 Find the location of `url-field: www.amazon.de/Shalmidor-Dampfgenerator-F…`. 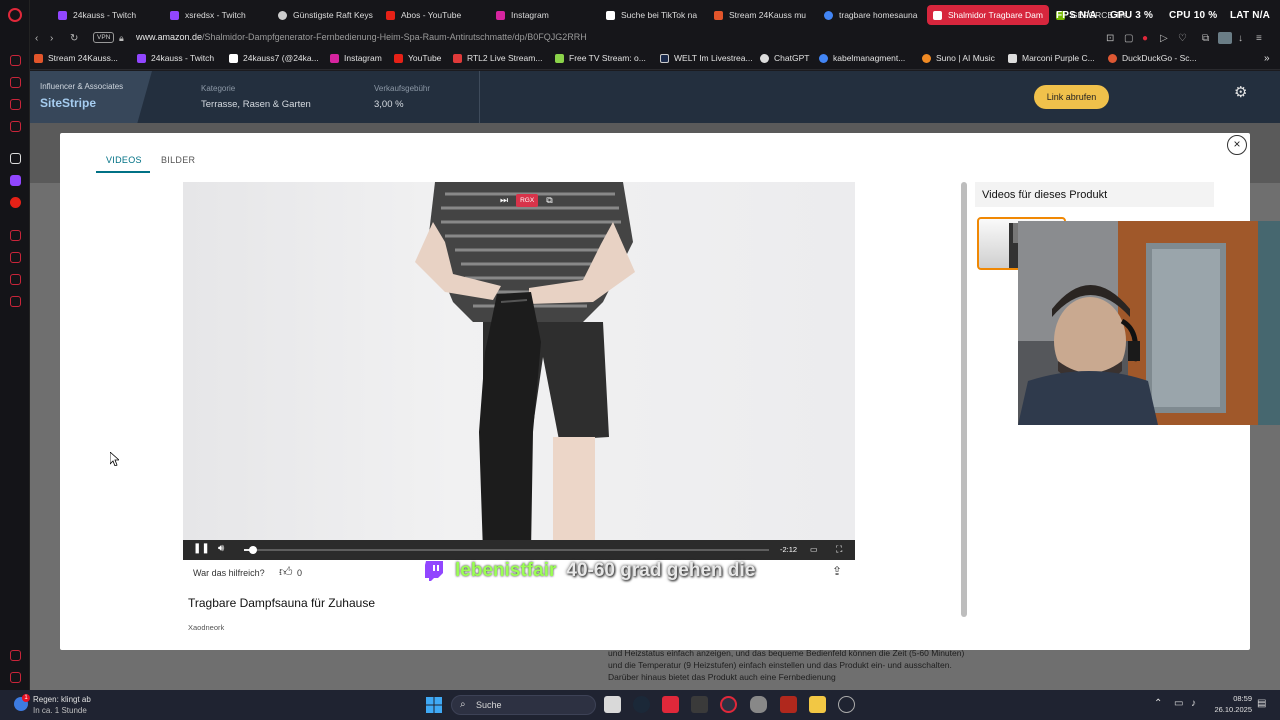

url-field: www.amazon.de/Shalmidor-Dampfgenerator-F… is located at coordinates (361, 37).